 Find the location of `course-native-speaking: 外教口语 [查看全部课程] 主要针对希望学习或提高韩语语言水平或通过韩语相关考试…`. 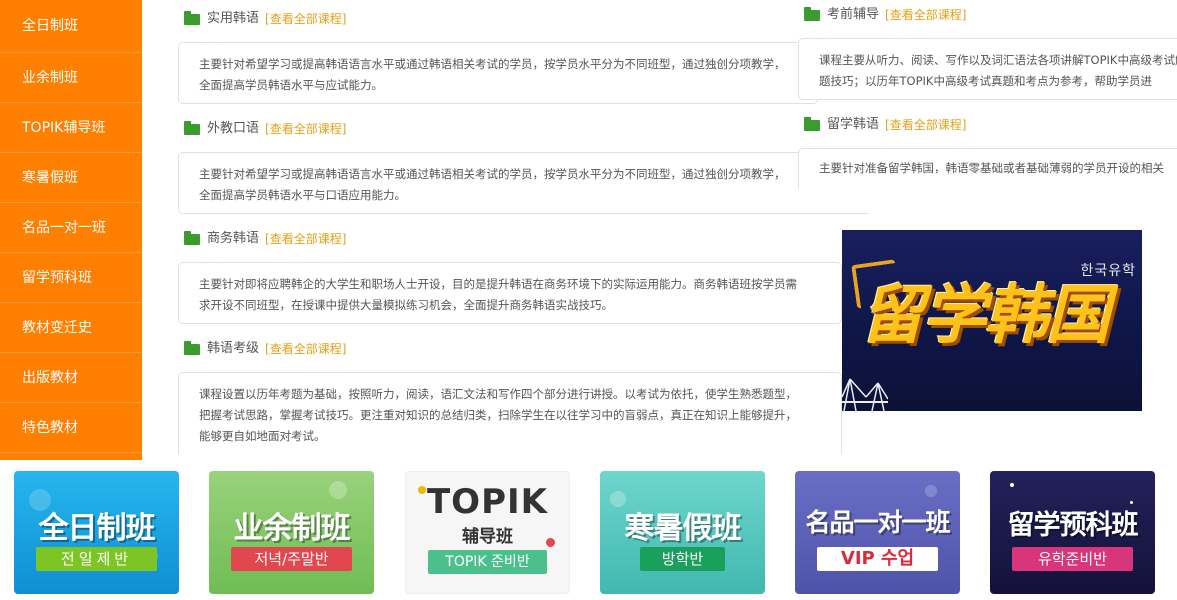

course-native-speaking: 外教口语 [查看全部课程] 主要针对希望学习或提高韩语语言水平或通过韩语相关考试… is located at coordinates (523, 166).